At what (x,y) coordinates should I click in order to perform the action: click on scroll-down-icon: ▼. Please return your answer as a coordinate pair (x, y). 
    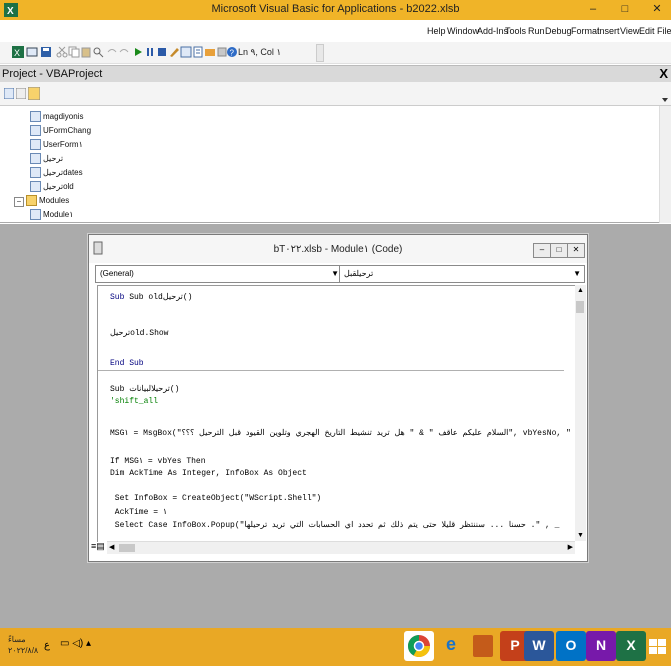
    Looking at the image, I should click on (580, 535).